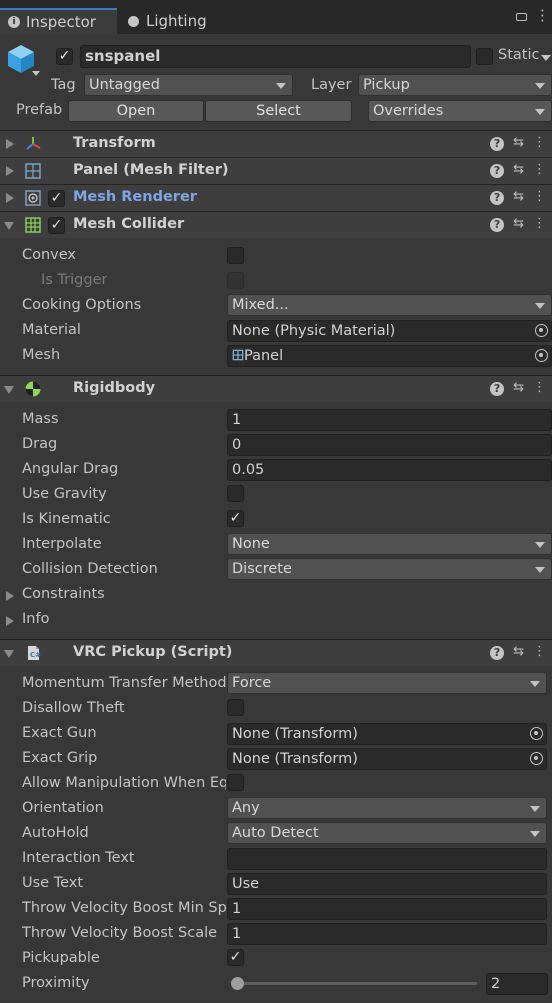  What do you see at coordinates (276, 388) in the screenshot?
I see `component-header-rigidbody: Rigidbody ? ⇆ ⋮` at bounding box center [276, 388].